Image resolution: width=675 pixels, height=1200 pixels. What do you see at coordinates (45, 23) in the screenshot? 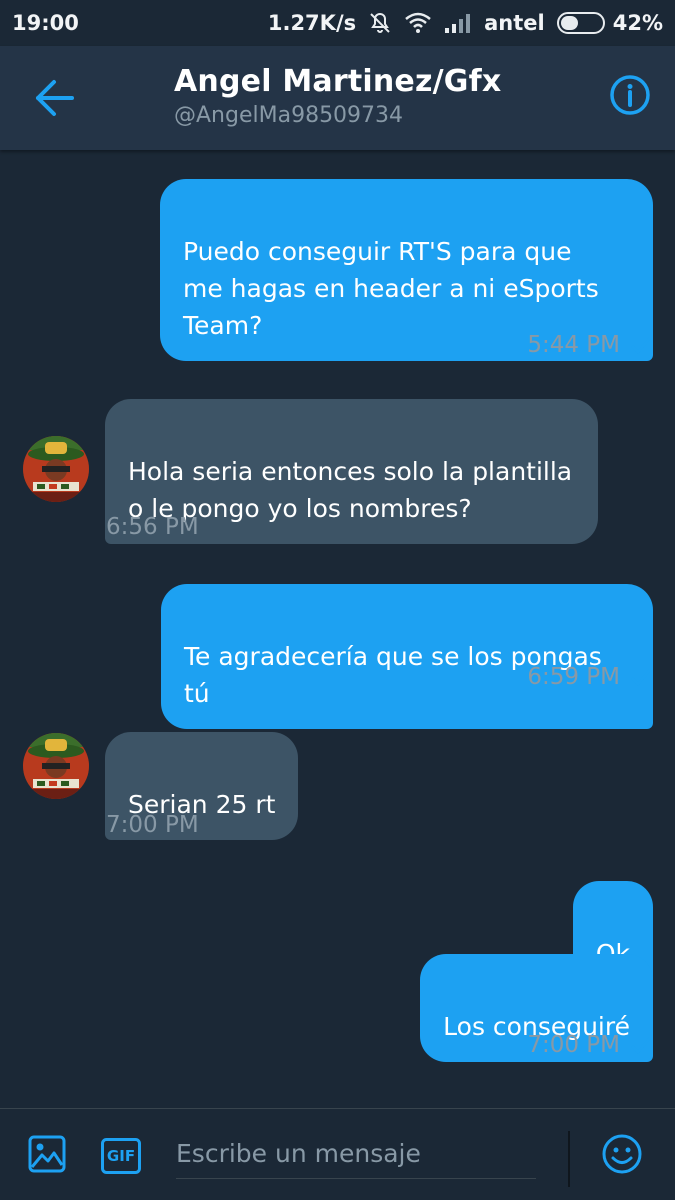
I see `status-time: 19:00` at bounding box center [45, 23].